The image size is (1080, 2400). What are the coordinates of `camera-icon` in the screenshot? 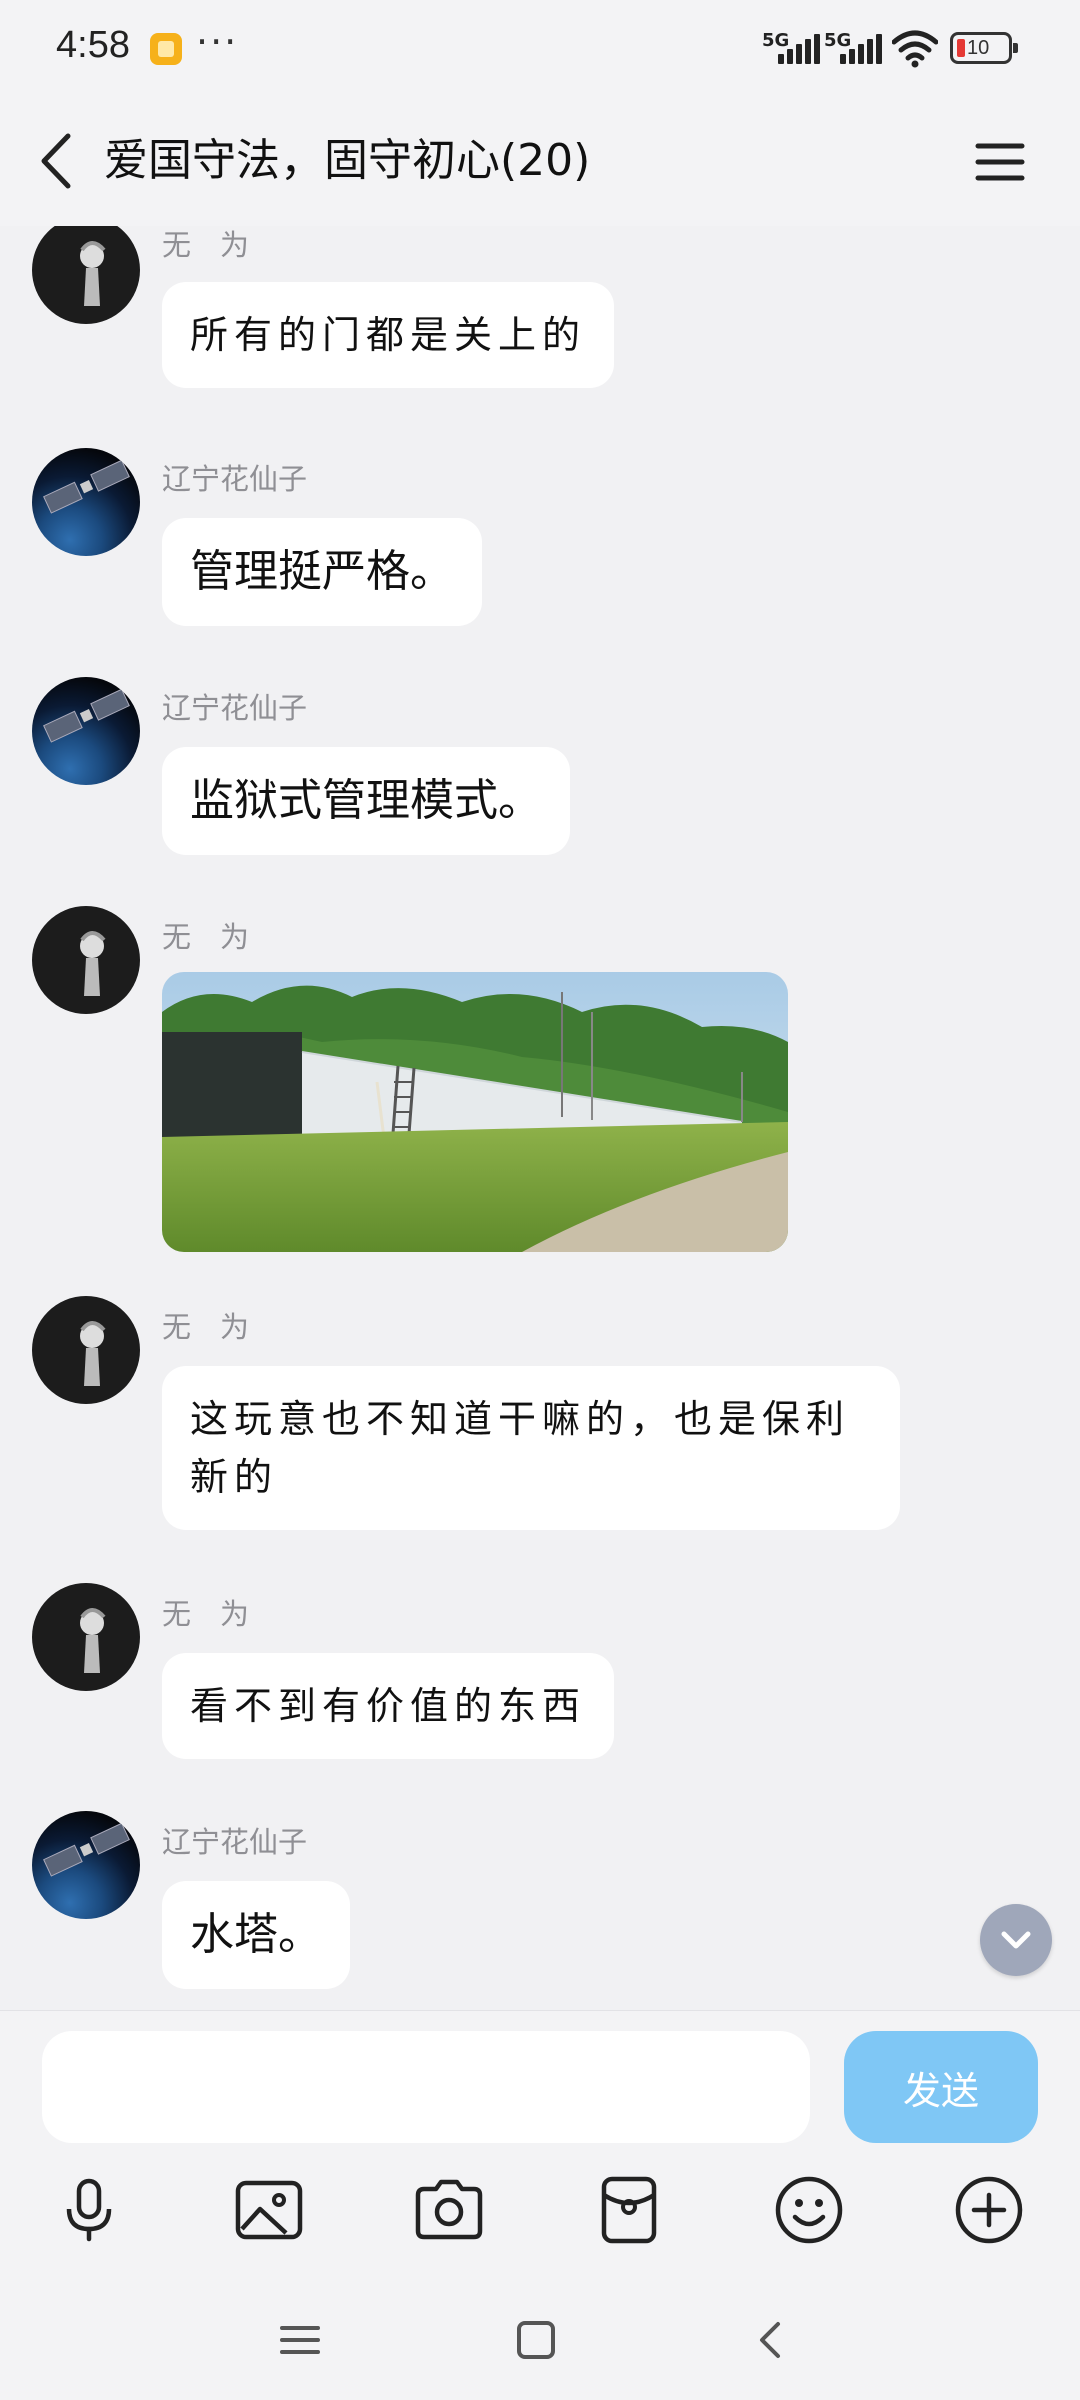 It's located at (449, 2210).